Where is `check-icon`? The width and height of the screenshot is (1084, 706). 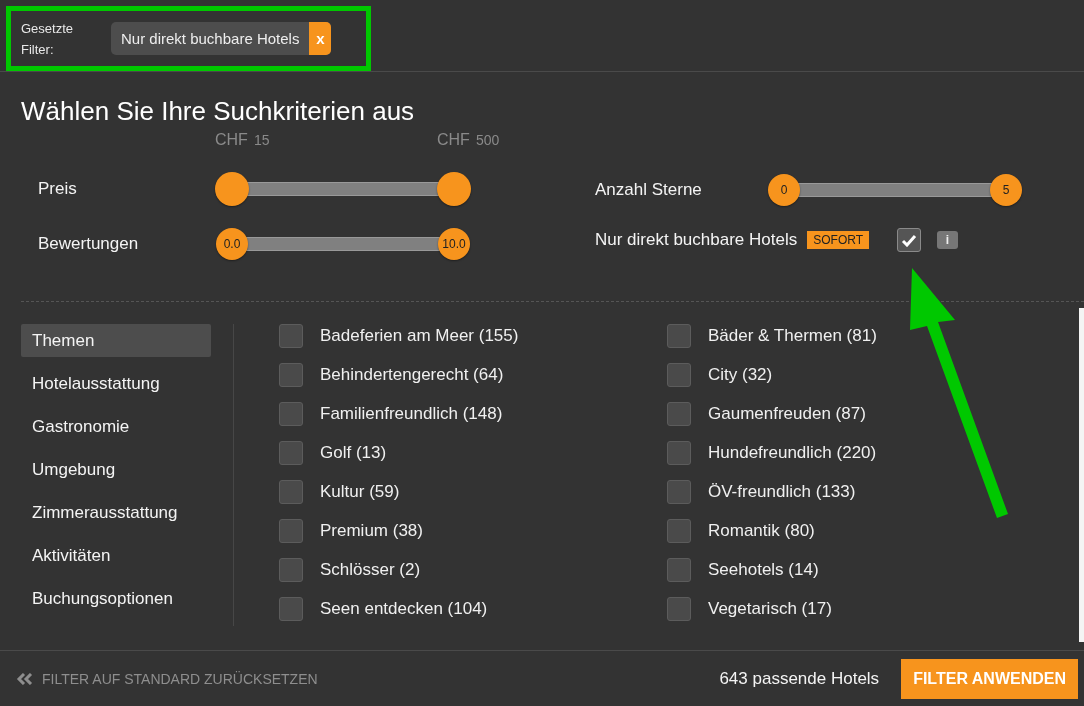 check-icon is located at coordinates (909, 240).